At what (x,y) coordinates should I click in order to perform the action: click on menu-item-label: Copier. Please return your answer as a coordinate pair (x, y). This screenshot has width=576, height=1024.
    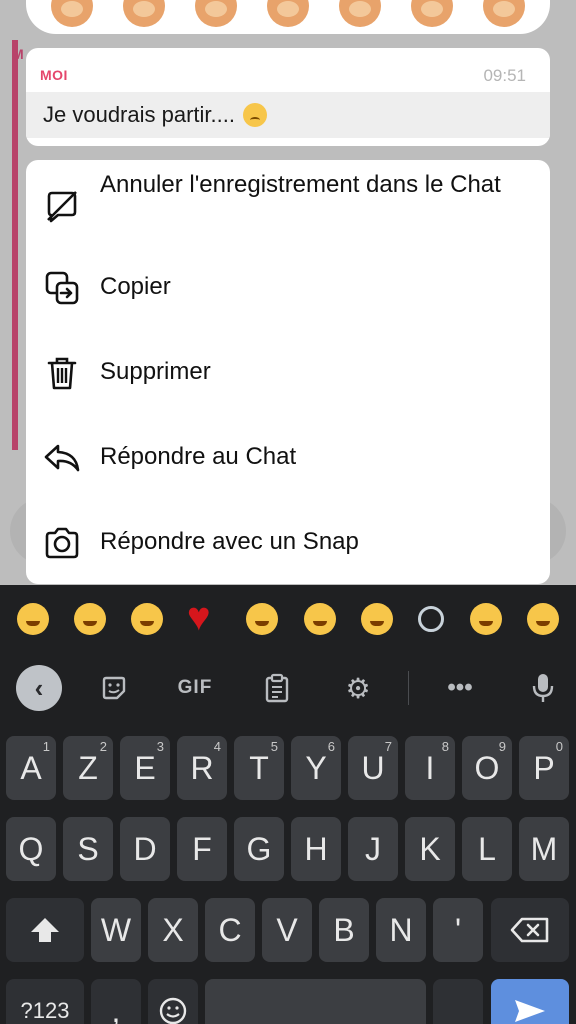
    Looking at the image, I should click on (135, 286).